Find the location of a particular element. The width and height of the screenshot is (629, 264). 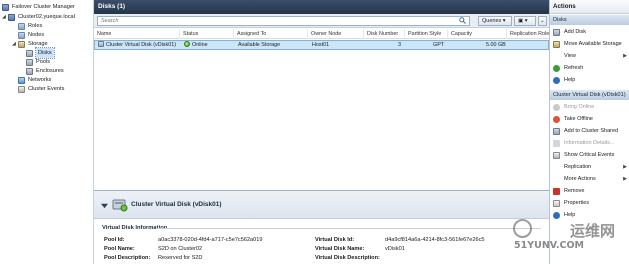

column-header-partition-style: Partition Style is located at coordinates (426, 34).